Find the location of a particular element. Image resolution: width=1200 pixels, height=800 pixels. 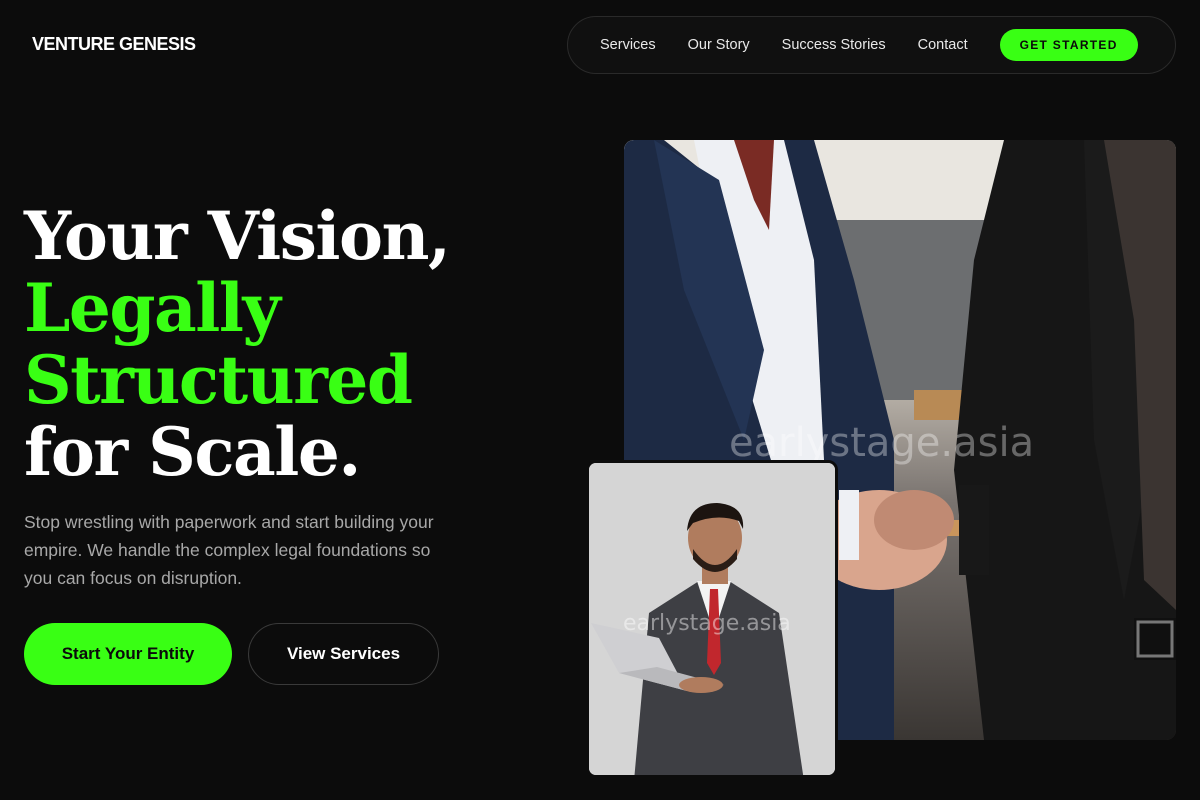

headline-line-2: Legally is located at coordinates (152, 308).